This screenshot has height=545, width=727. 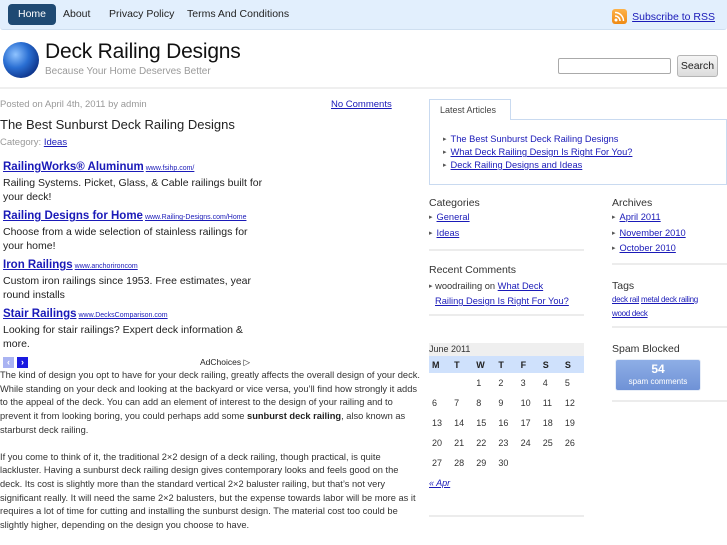 I want to click on adchoices-link: AdChoices ▷, so click(x=225, y=362).